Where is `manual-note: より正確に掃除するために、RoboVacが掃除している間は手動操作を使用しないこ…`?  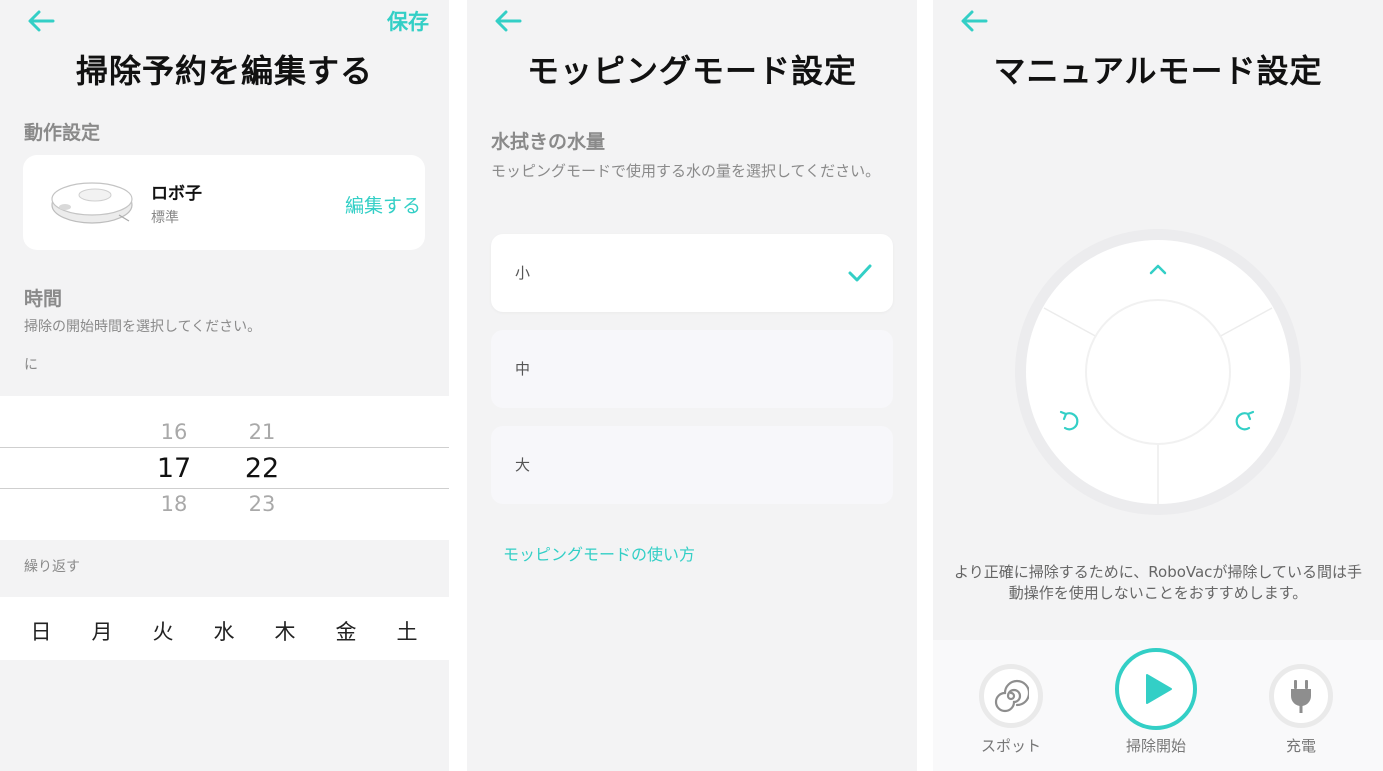 manual-note: より正確に掃除するために、RoboVacが掃除している間は手動操作を使用しないこ… is located at coordinates (1158, 582).